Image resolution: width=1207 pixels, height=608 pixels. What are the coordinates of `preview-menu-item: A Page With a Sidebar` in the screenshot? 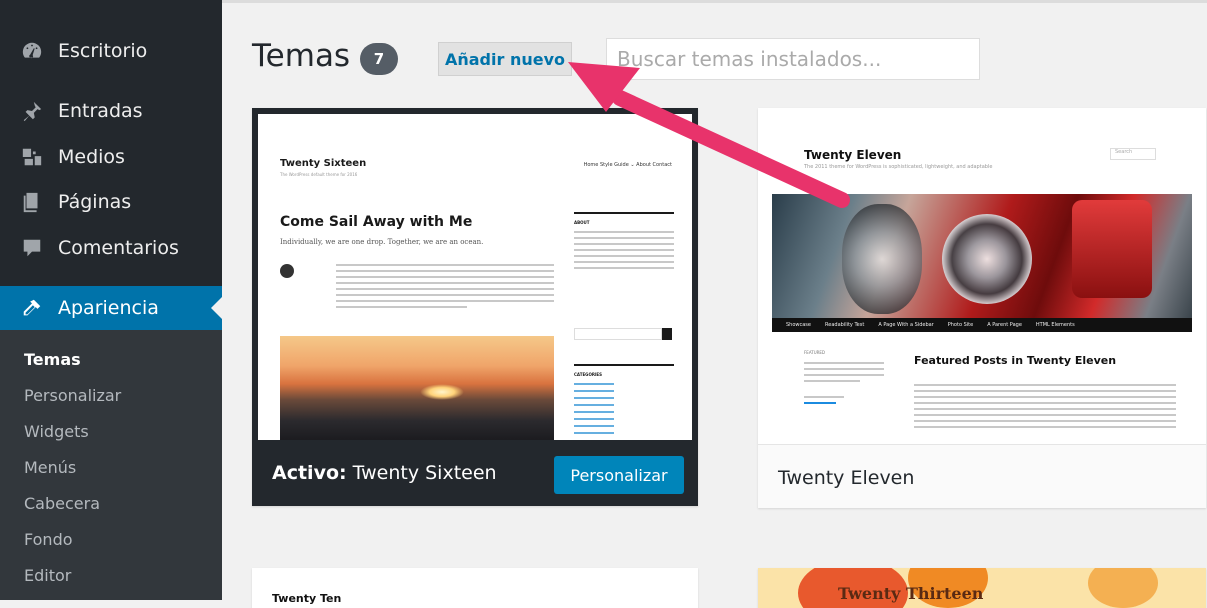 It's located at (906, 325).